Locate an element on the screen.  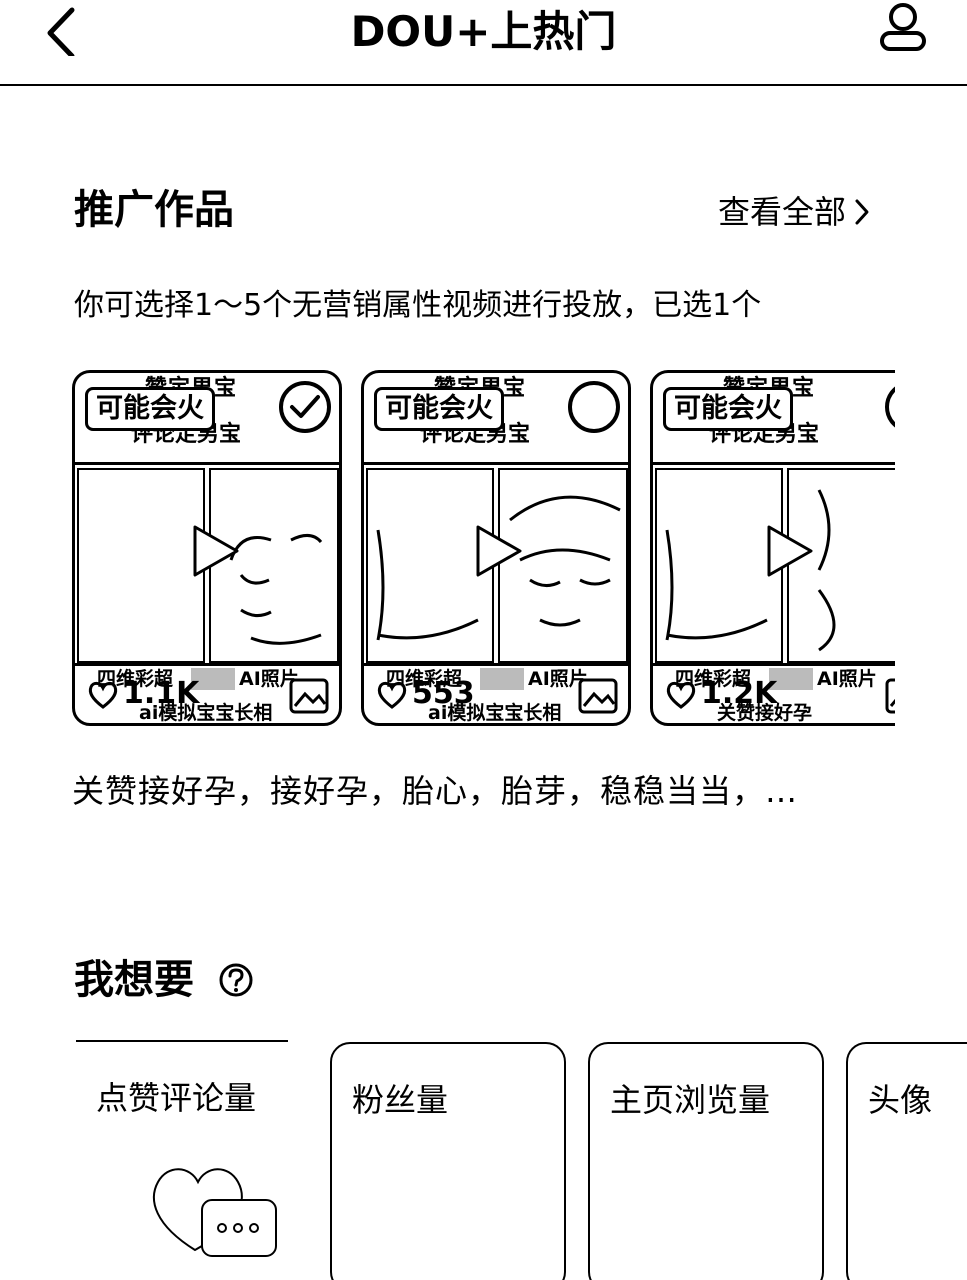
chevron-right-icon is located at coordinates (862, 212).